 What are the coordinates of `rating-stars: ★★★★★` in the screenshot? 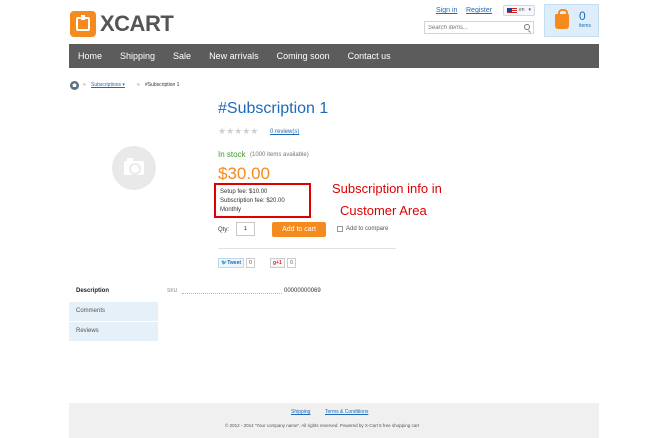 It's located at (238, 131).